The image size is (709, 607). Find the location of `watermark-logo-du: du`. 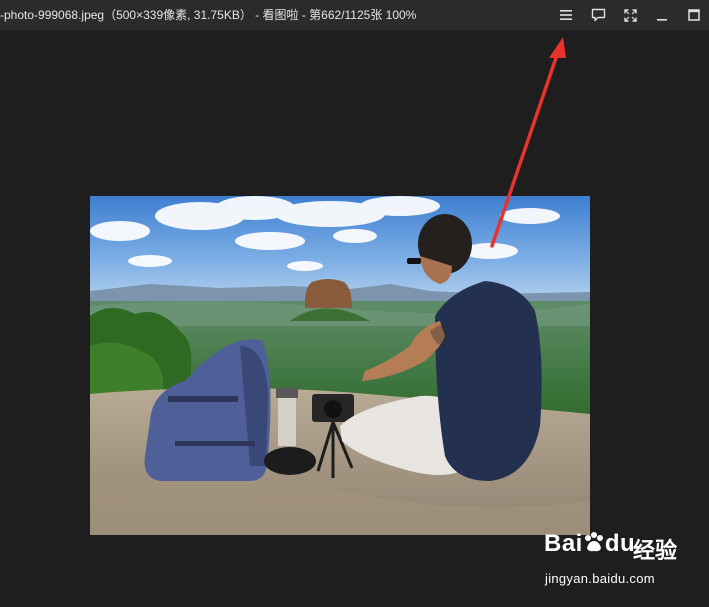

watermark-logo-du: du is located at coordinates (620, 543).